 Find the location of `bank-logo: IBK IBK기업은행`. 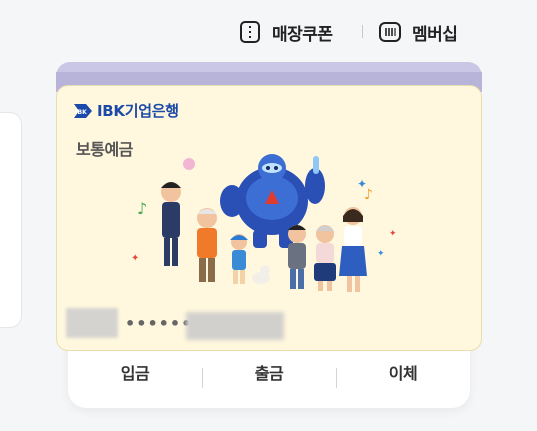

bank-logo: IBK IBK기업은행 is located at coordinates (126, 110).